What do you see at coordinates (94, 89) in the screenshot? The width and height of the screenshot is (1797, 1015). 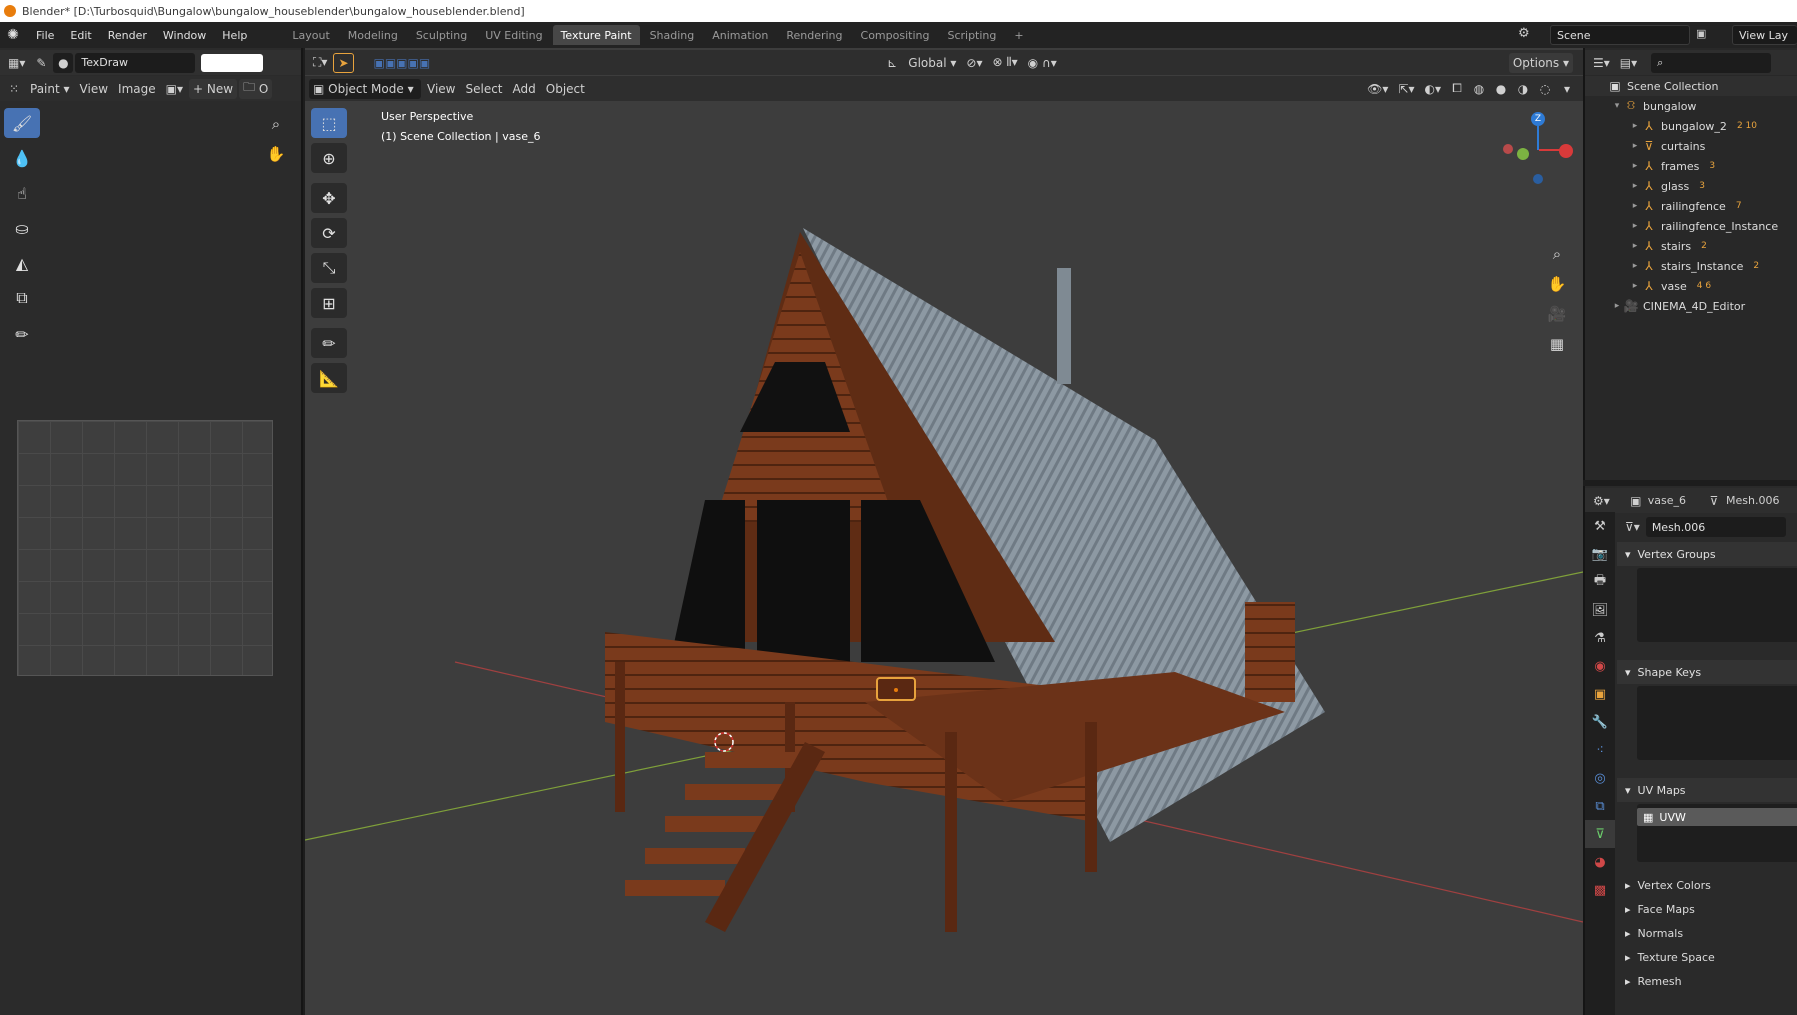 I see `menu-view-image: View` at bounding box center [94, 89].